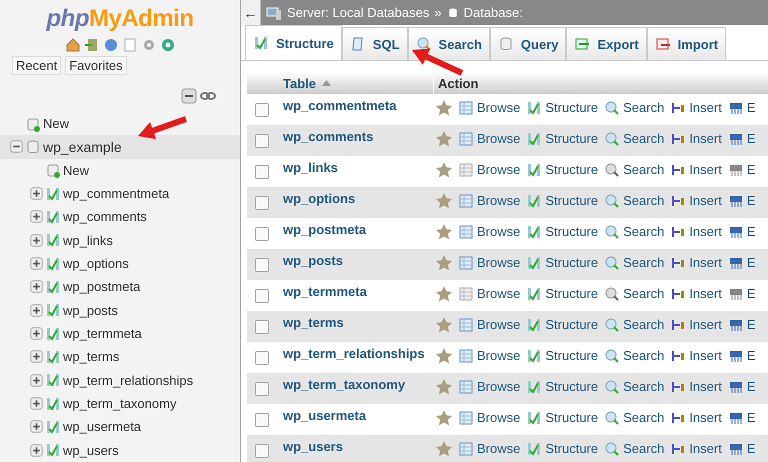 This screenshot has width=768, height=462. What do you see at coordinates (102, 334) in the screenshot?
I see `tree-item: wp_termmeta` at bounding box center [102, 334].